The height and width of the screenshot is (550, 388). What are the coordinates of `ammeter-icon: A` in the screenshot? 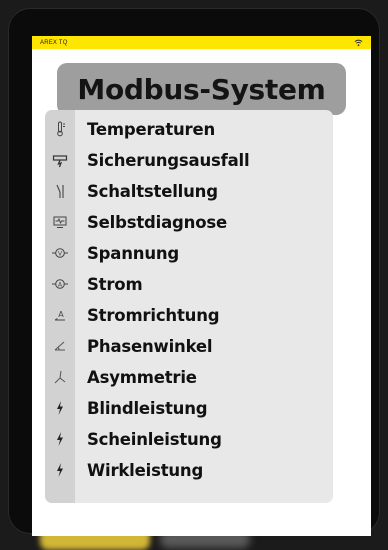 It's located at (60, 284).